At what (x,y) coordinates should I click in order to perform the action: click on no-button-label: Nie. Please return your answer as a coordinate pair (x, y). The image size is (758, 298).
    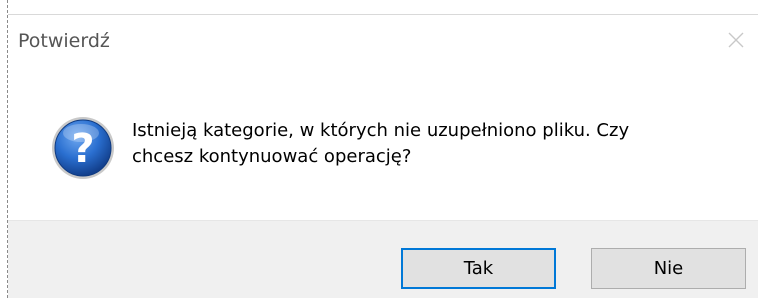
    Looking at the image, I should click on (668, 268).